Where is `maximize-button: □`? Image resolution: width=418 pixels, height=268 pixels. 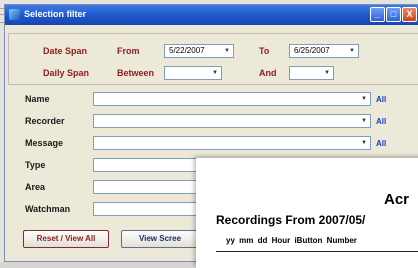 maximize-button: □ is located at coordinates (393, 14).